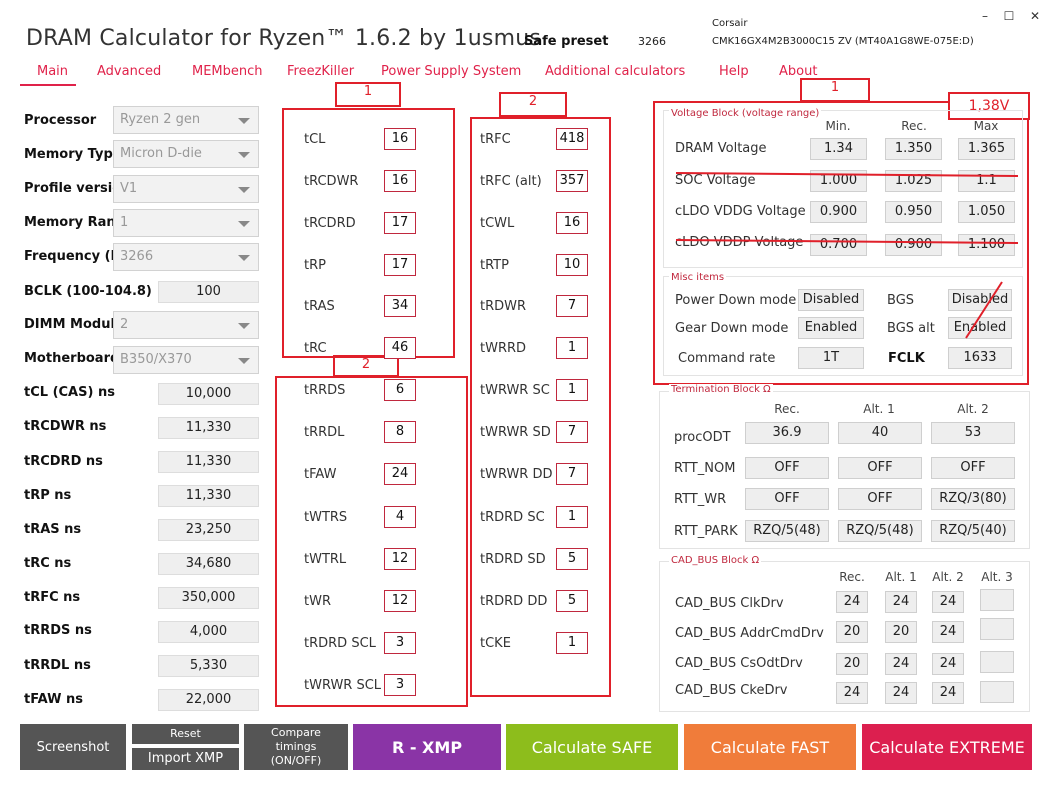 The image size is (1052, 790). I want to click on termination-header-alt1: Alt. 1, so click(879, 409).